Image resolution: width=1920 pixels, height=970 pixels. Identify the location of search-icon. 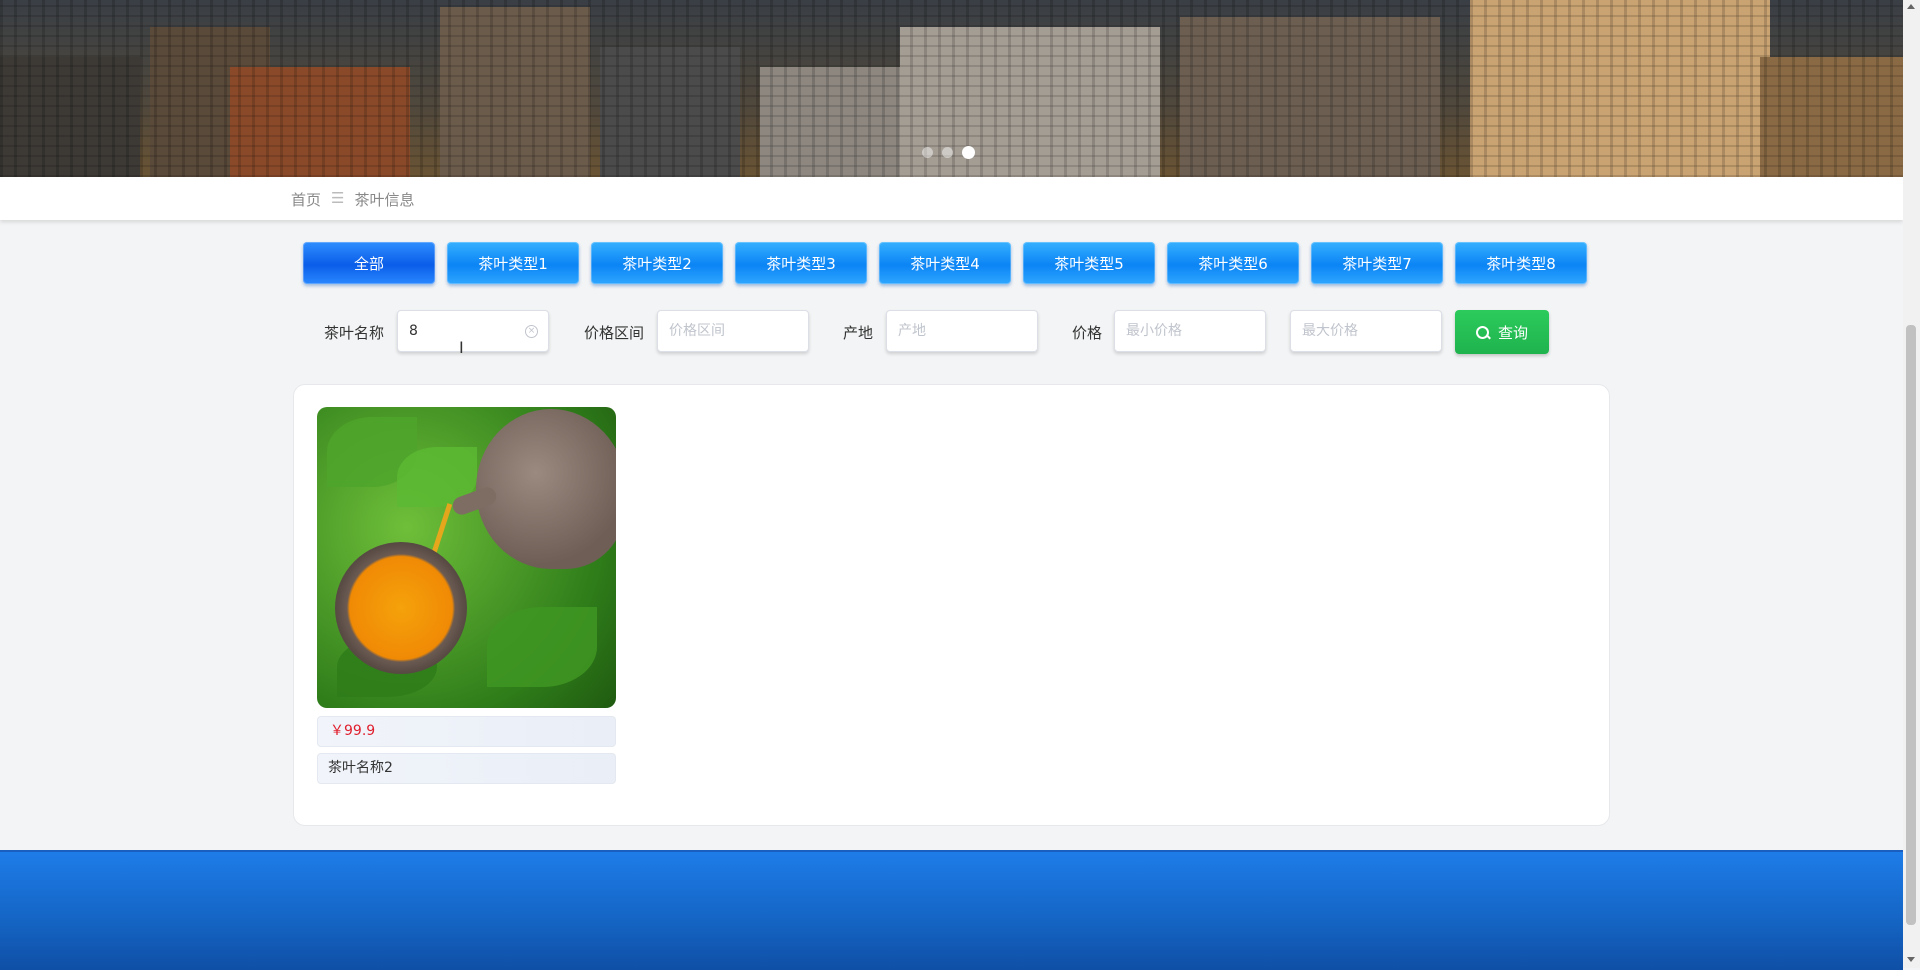
(1482, 332).